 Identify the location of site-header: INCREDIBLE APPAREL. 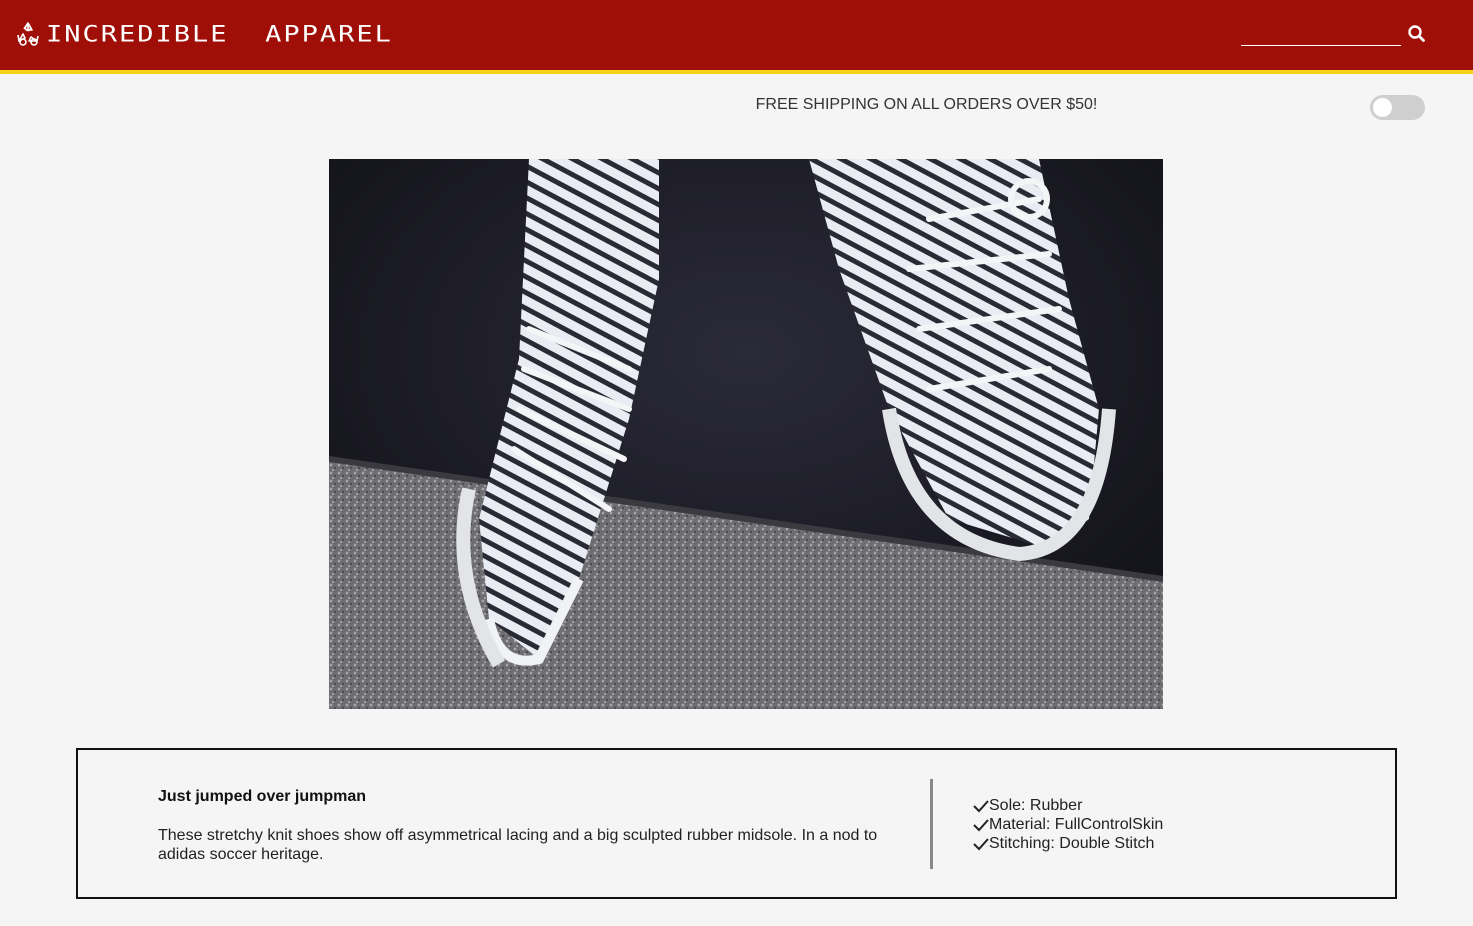
(736, 37).